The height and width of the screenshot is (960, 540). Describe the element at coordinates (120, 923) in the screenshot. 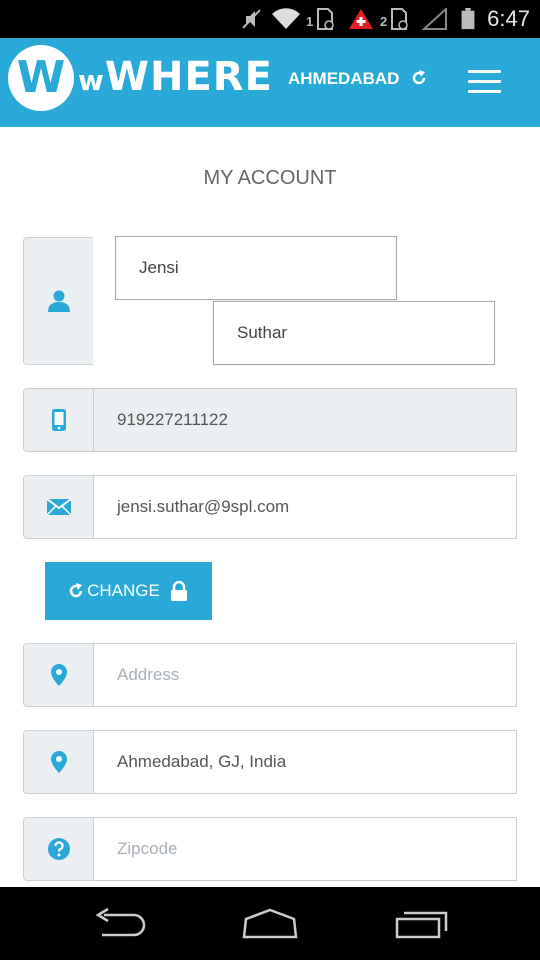

I see `back-icon` at that location.